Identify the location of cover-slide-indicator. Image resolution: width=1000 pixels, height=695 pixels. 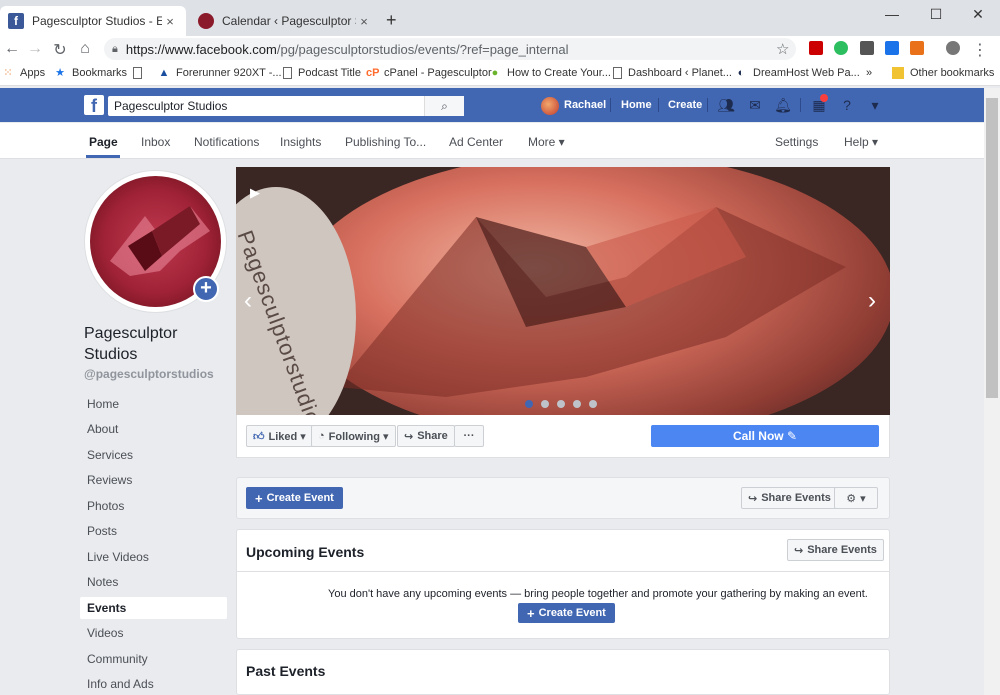
(561, 404).